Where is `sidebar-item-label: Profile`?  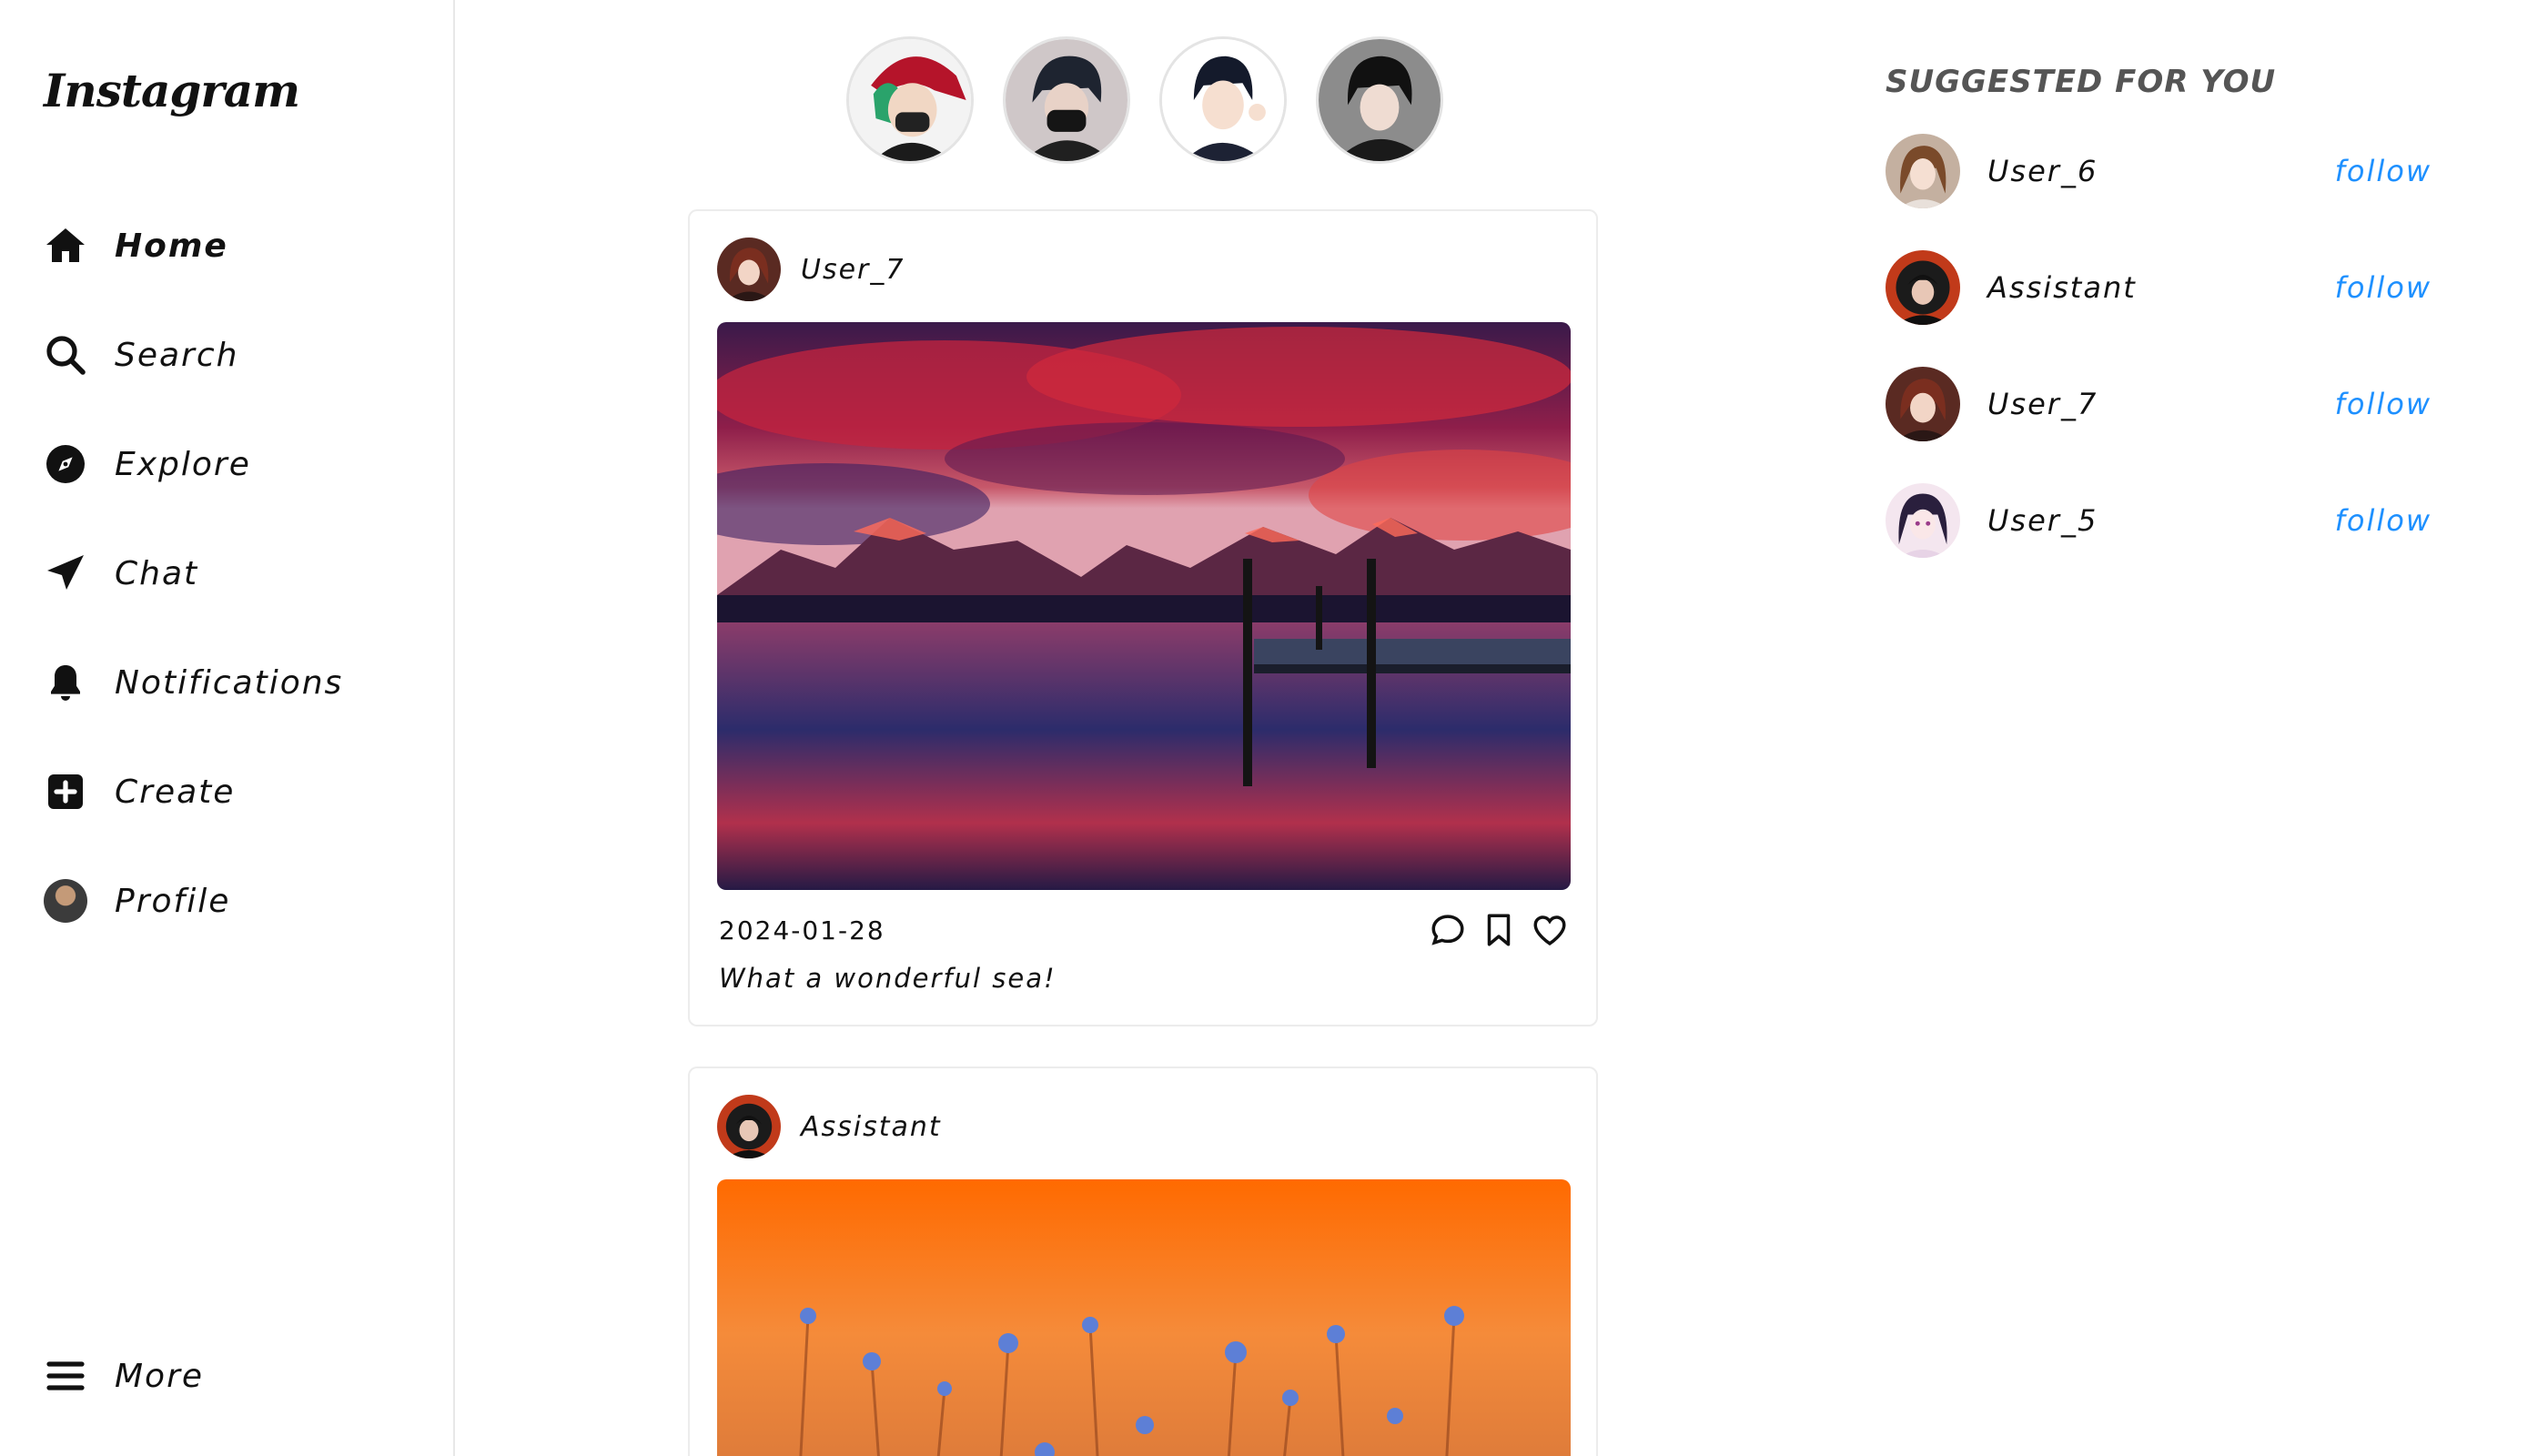 sidebar-item-label: Profile is located at coordinates (173, 901).